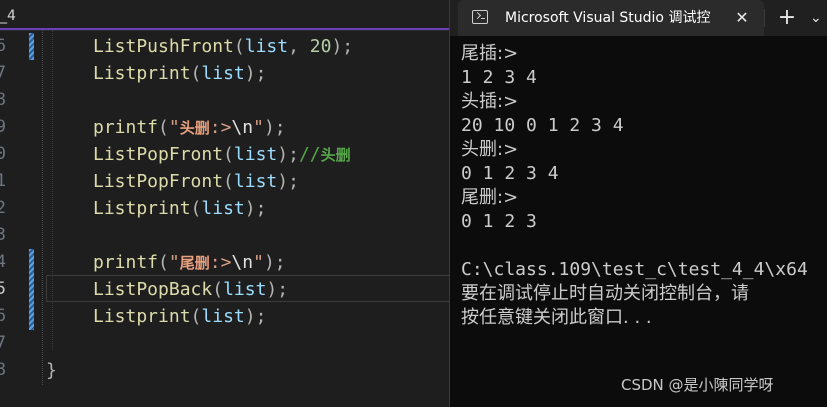 The height and width of the screenshot is (407, 827). Describe the element at coordinates (320, 46) in the screenshot. I see `code-number: 20` at that location.